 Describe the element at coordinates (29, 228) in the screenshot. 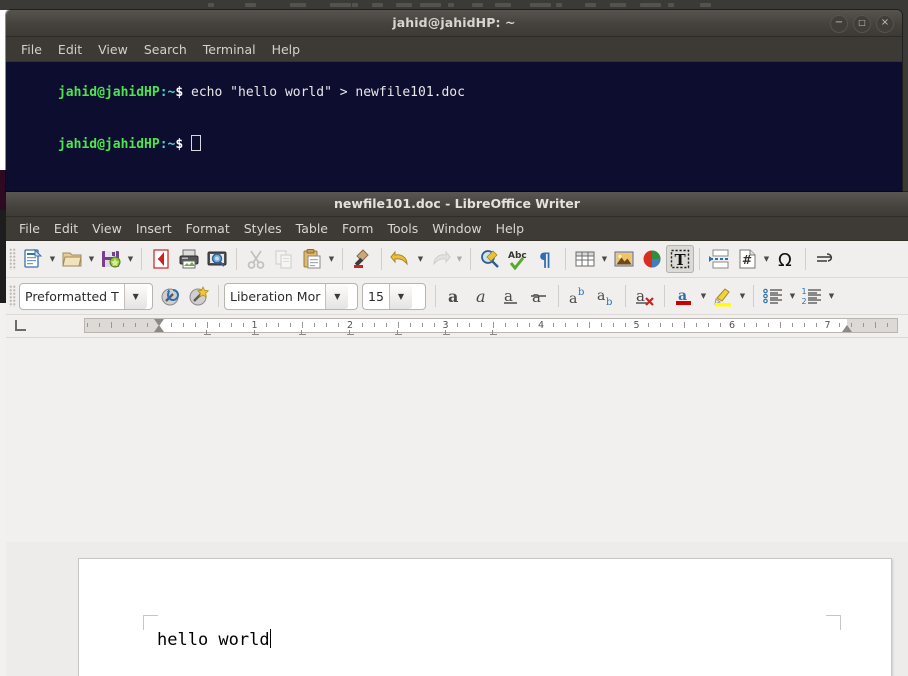

I see `menu-file: File` at that location.